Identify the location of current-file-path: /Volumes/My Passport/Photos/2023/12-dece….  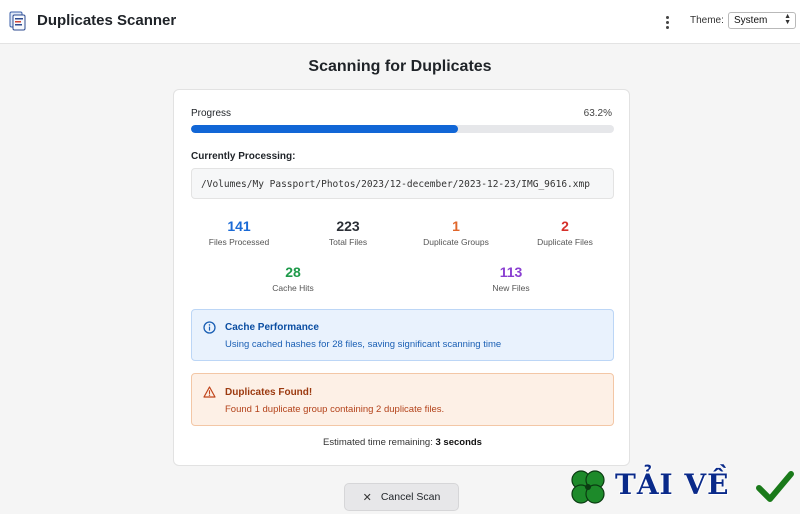
(402, 183).